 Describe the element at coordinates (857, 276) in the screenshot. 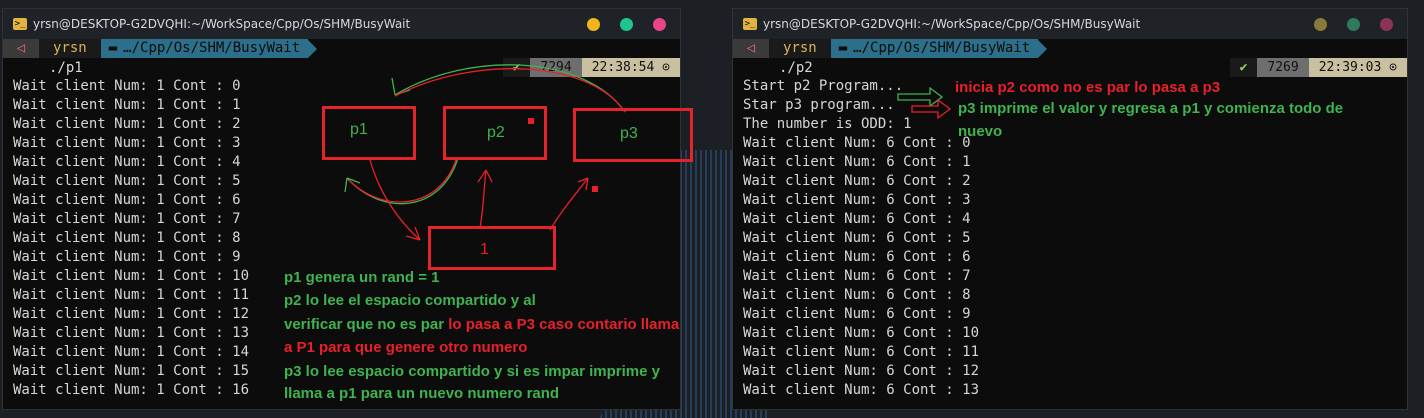

I see `output-line: Wait client Num: 6 Cont : 7` at that location.